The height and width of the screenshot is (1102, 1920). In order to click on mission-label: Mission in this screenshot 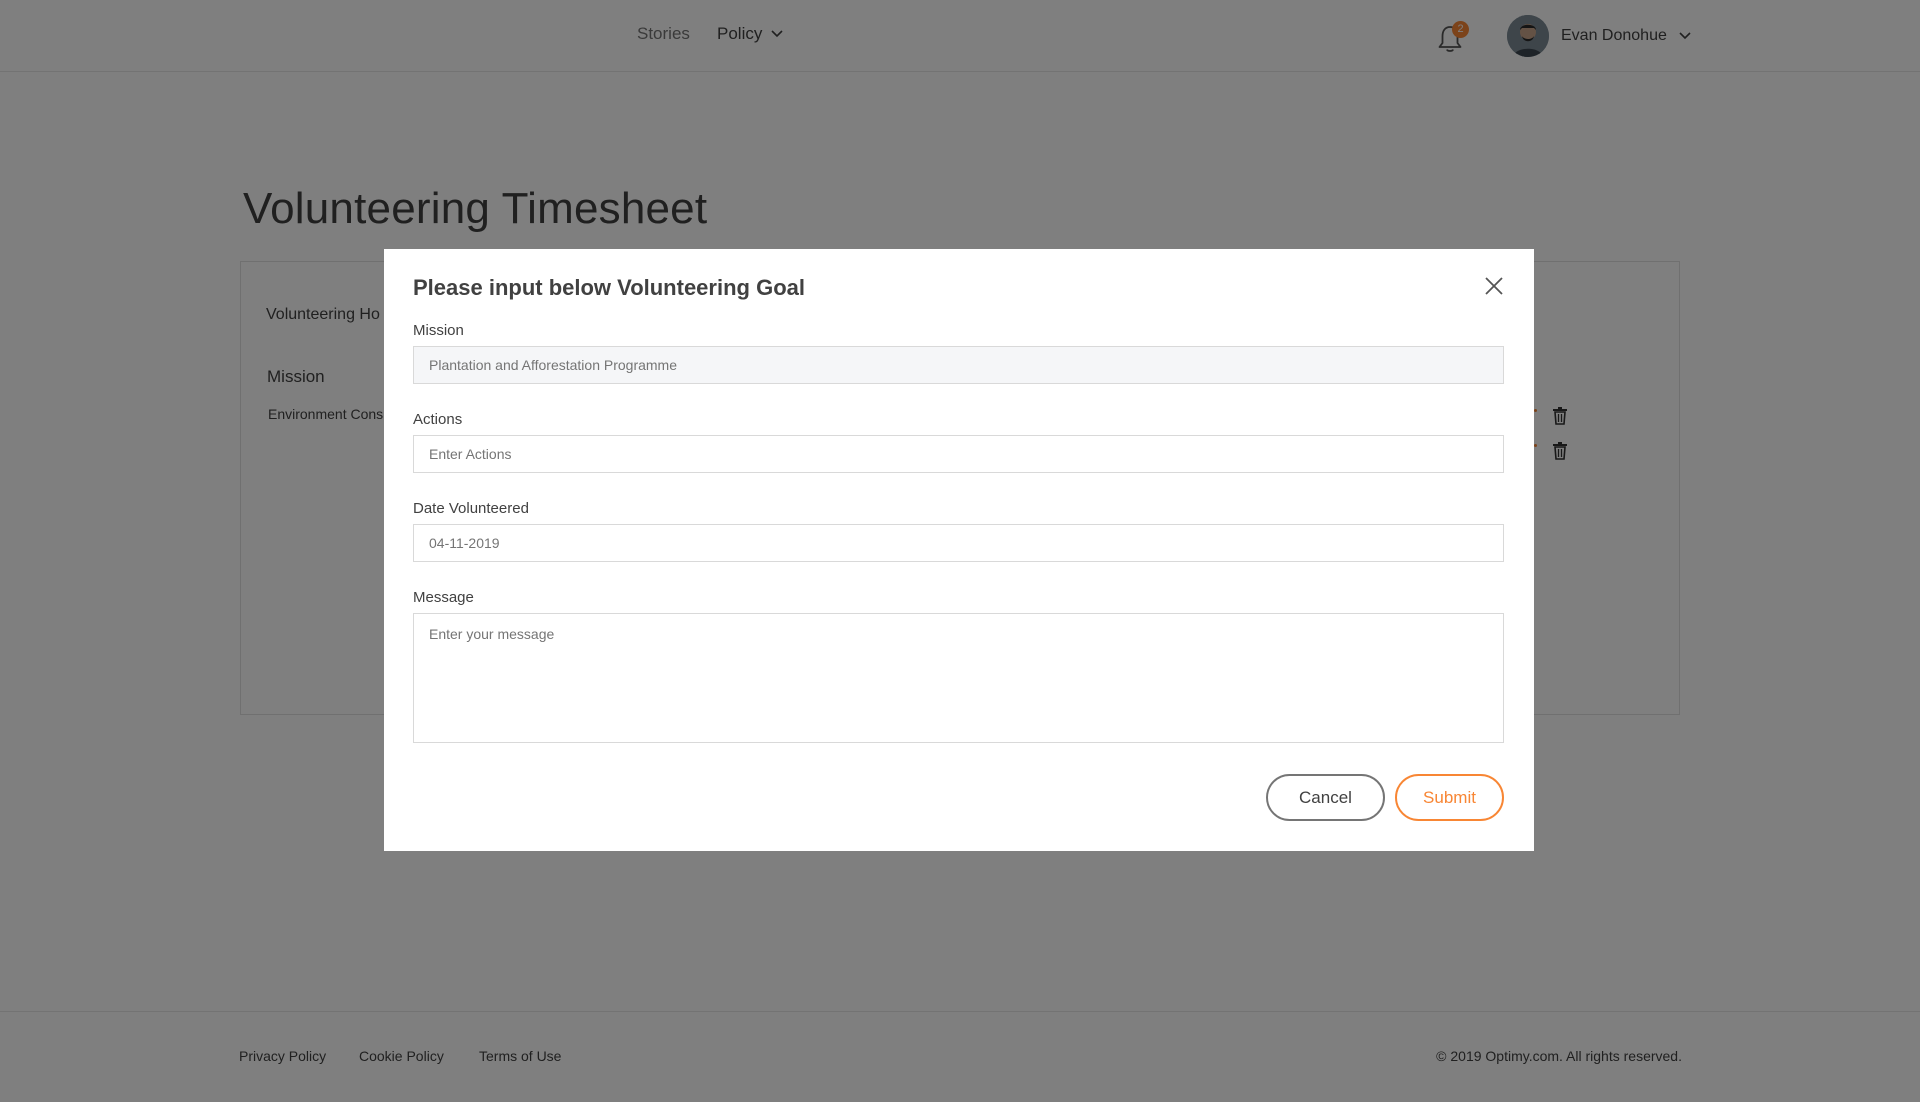, I will do `click(438, 330)`.